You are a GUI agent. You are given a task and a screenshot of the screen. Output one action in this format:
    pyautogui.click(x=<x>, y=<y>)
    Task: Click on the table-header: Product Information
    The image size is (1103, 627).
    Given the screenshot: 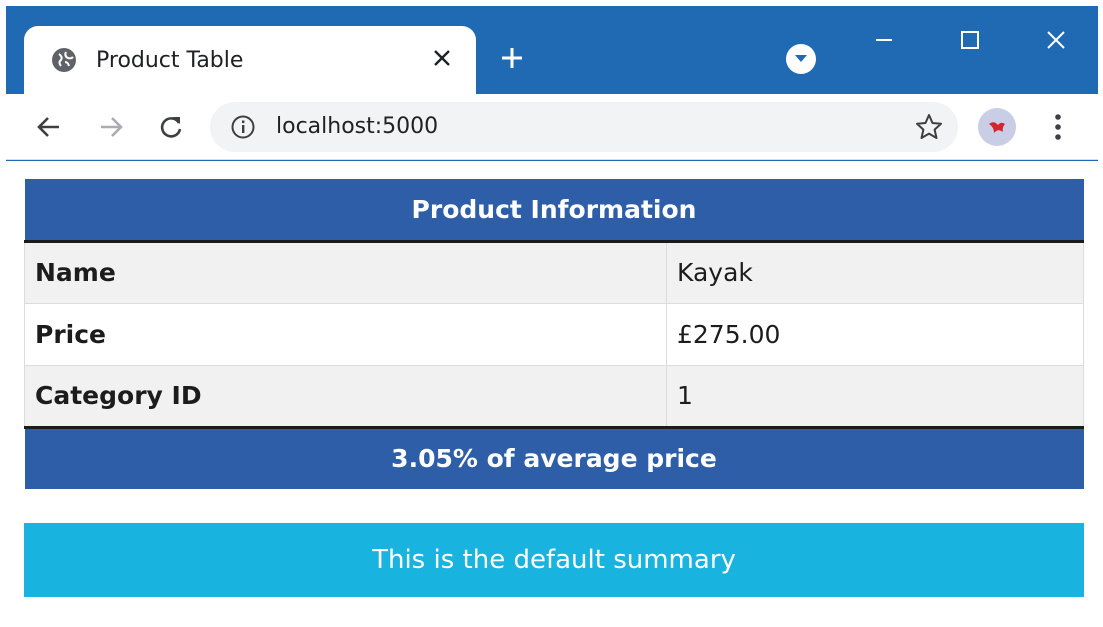 What is the action you would take?
    pyautogui.click(x=554, y=211)
    